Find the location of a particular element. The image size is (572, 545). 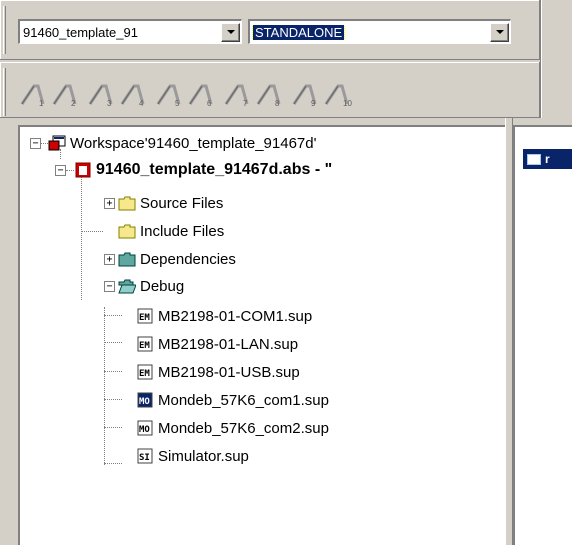

pane-splitter is located at coordinates (509, 331).